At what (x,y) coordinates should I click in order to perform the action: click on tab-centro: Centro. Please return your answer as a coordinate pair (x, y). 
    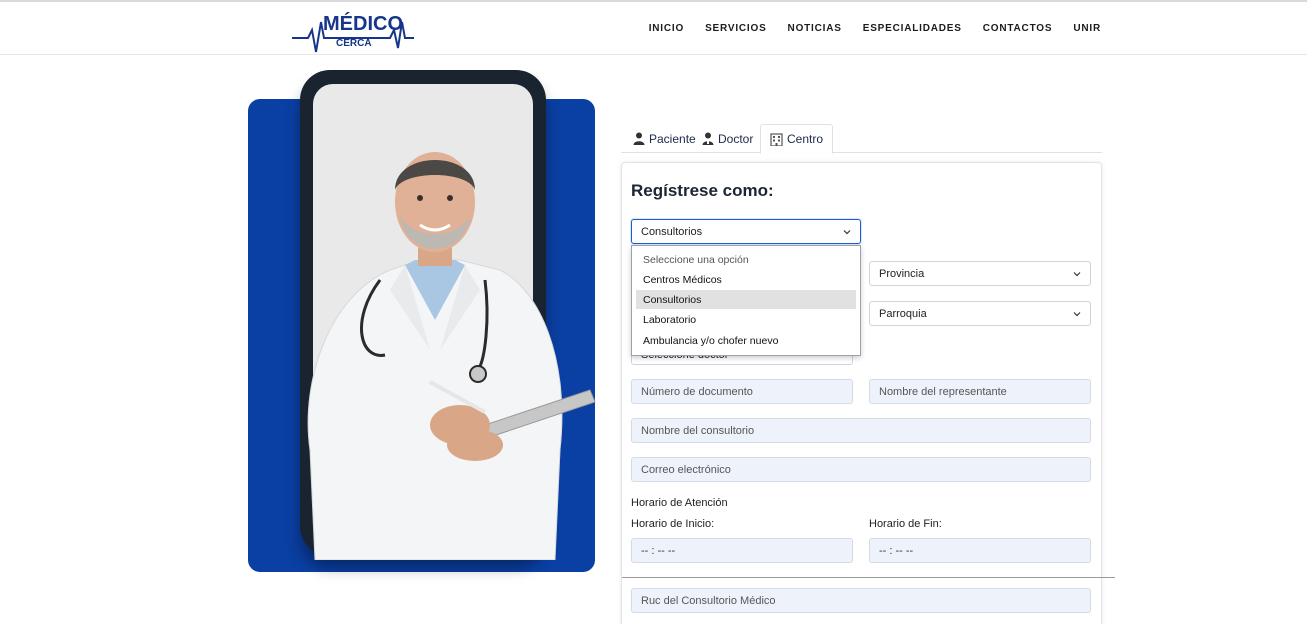
    Looking at the image, I should click on (797, 139).